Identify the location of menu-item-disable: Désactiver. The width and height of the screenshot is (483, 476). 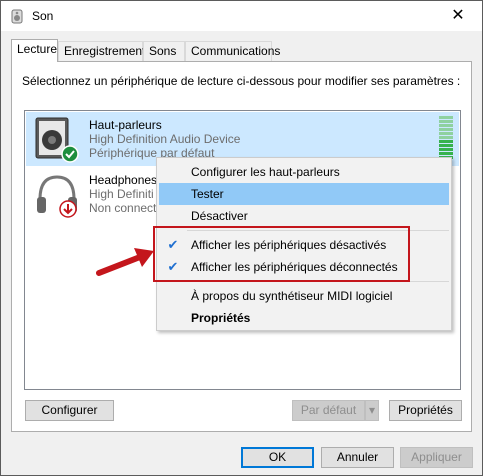
(304, 216).